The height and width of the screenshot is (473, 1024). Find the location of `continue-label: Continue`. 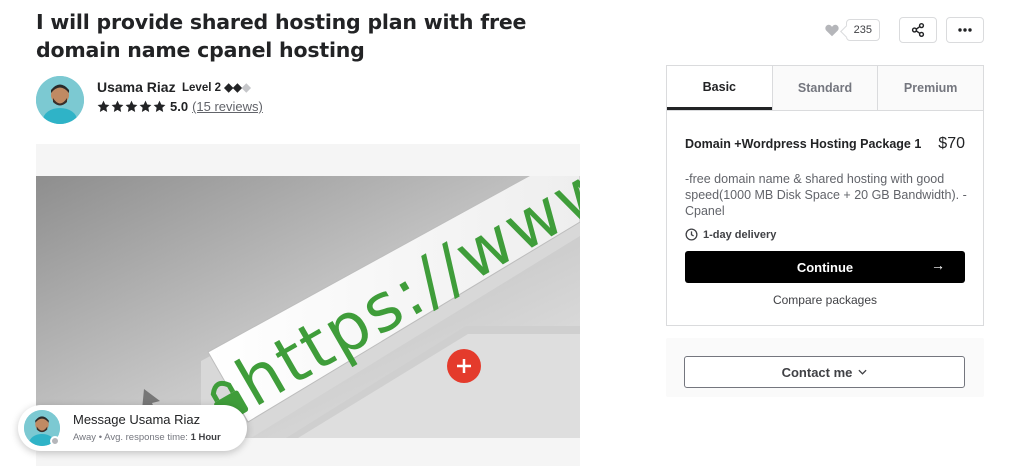

continue-label: Continue is located at coordinates (825, 267).